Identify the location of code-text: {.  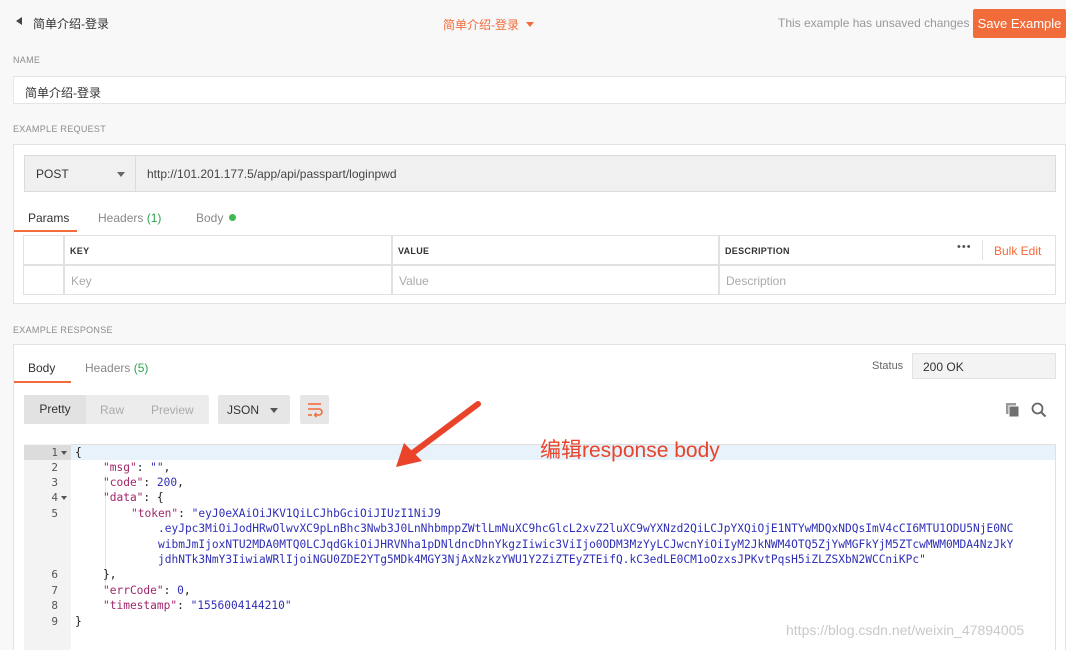
(78, 452).